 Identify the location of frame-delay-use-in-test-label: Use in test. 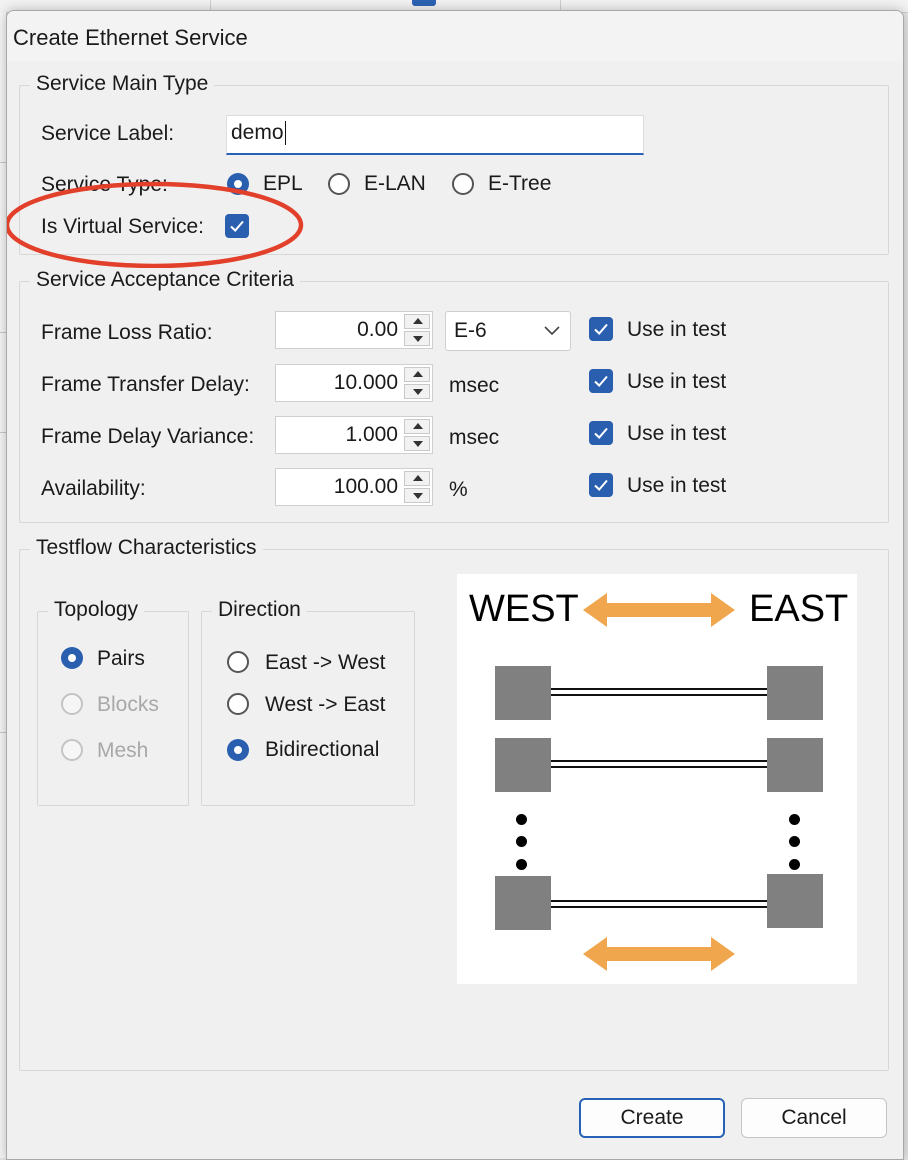
(676, 434).